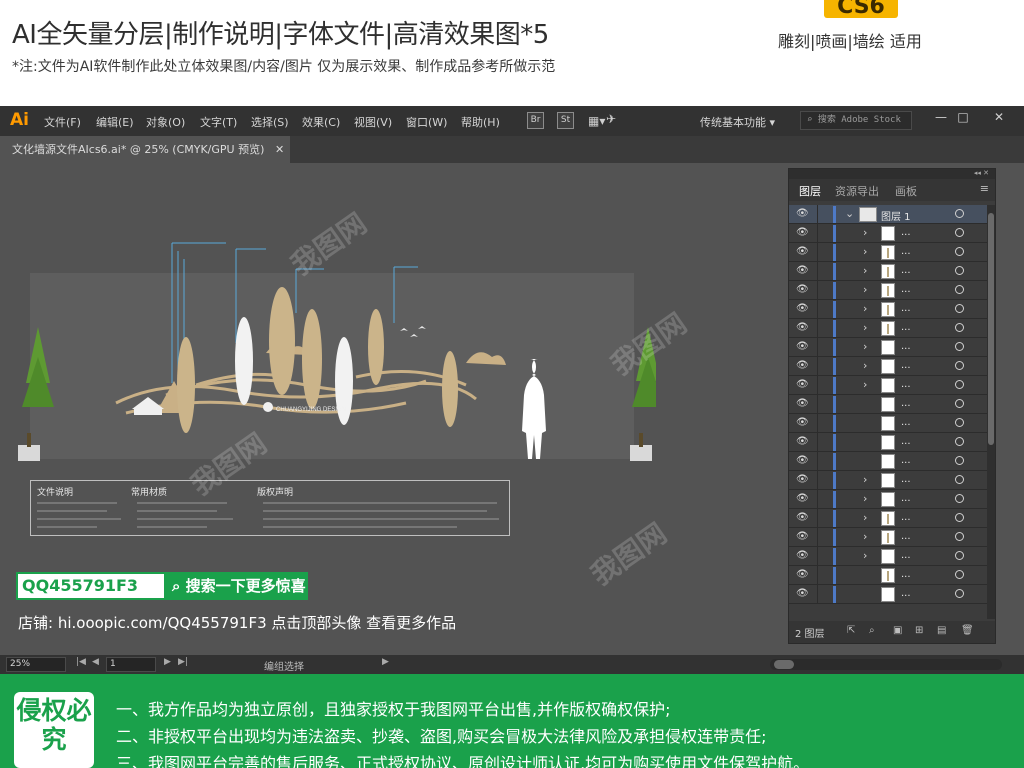 This screenshot has height=768, width=1024. What do you see at coordinates (145, 149) in the screenshot?
I see `document-tab: 文化墙源文件AIcs6.ai* @ 25% (CMYK/GPU 预览)` at bounding box center [145, 149].